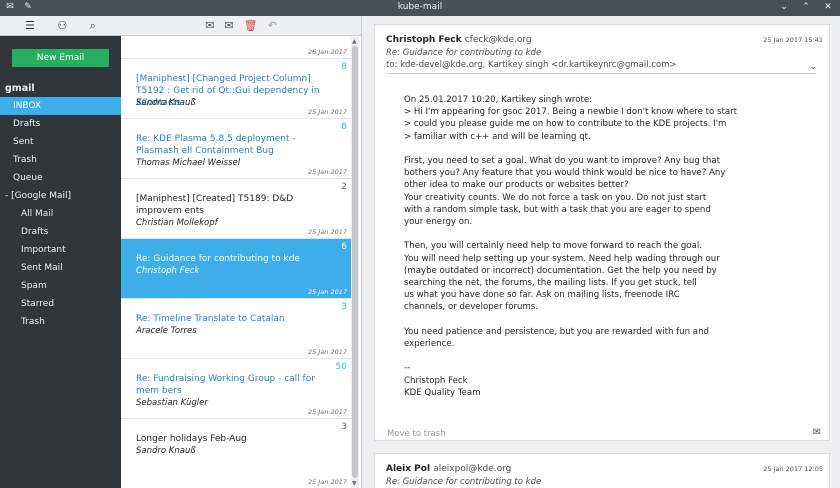 The image size is (840, 488). I want to click on folder-all-mail: All Mail, so click(60, 214).